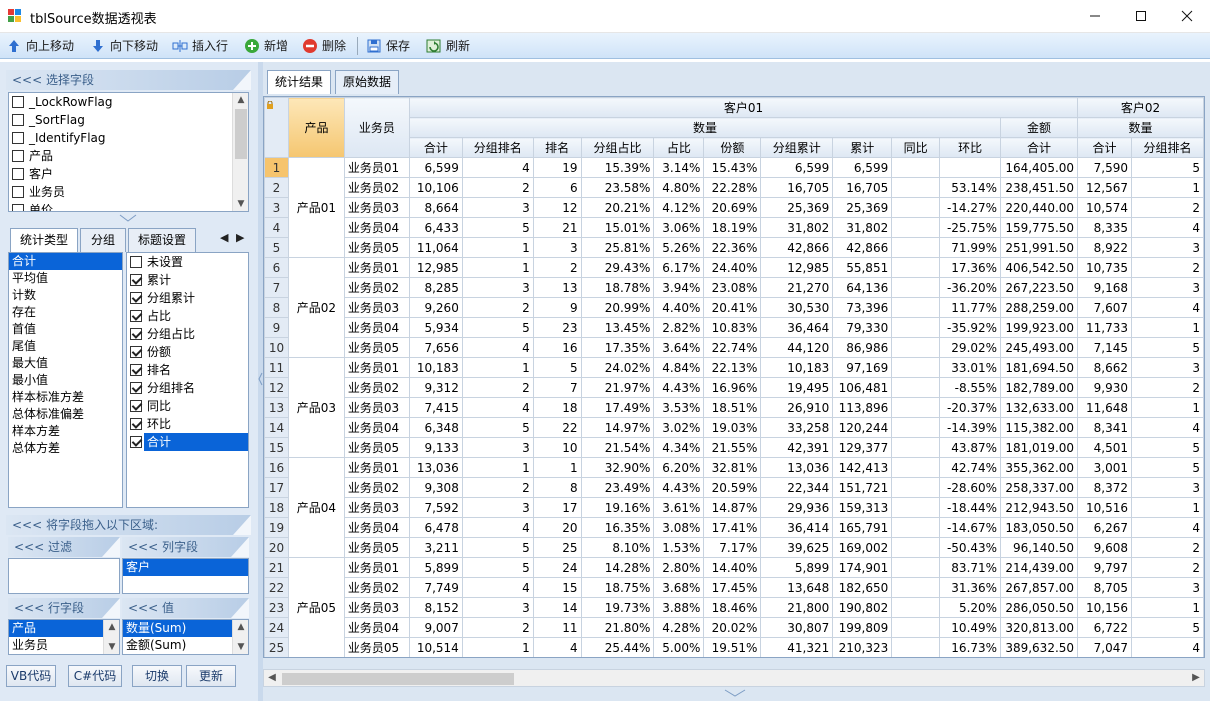 This screenshot has width=1210, height=701. I want to click on value-cell: 3,211, so click(435, 547).